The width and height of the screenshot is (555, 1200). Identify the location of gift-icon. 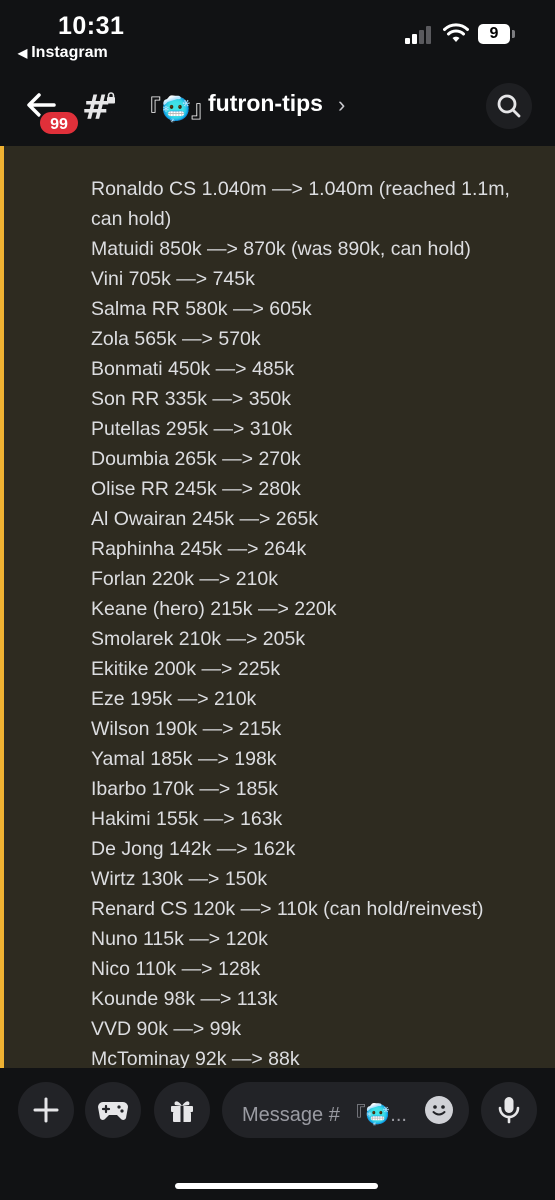
(182, 1111).